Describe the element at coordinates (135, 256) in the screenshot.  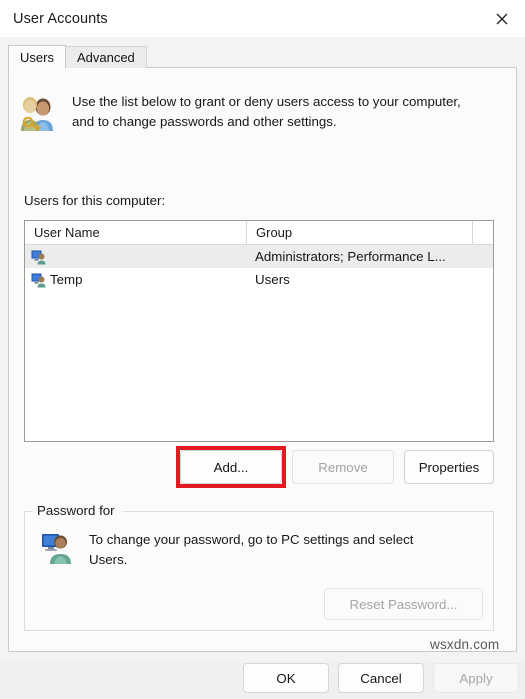
I see `cell-user-name` at that location.